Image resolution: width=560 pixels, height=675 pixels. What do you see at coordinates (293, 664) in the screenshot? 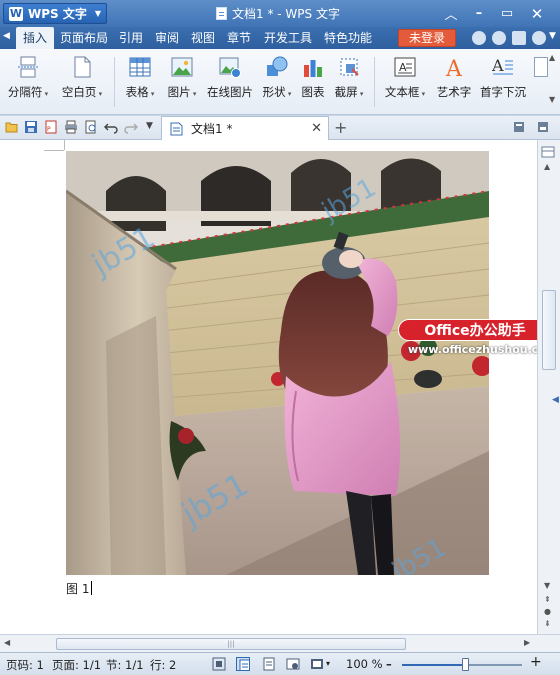
I see `web-view-icon` at bounding box center [293, 664].